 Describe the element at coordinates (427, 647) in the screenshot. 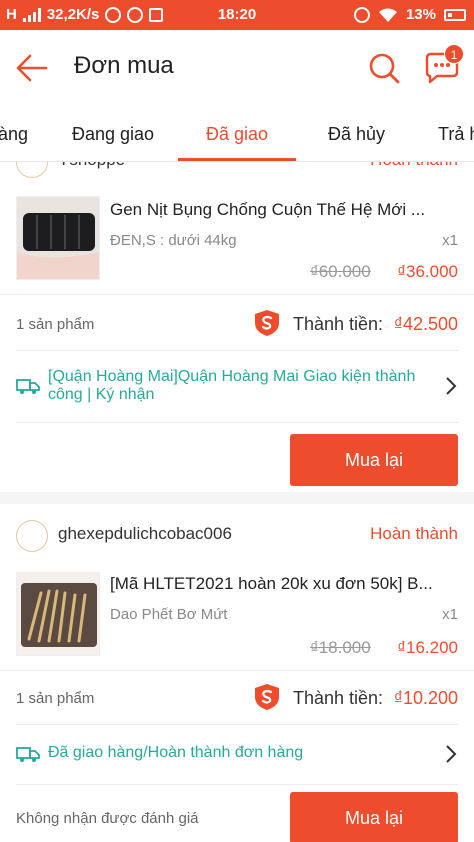

I see `sale-price: ₫16.200` at that location.